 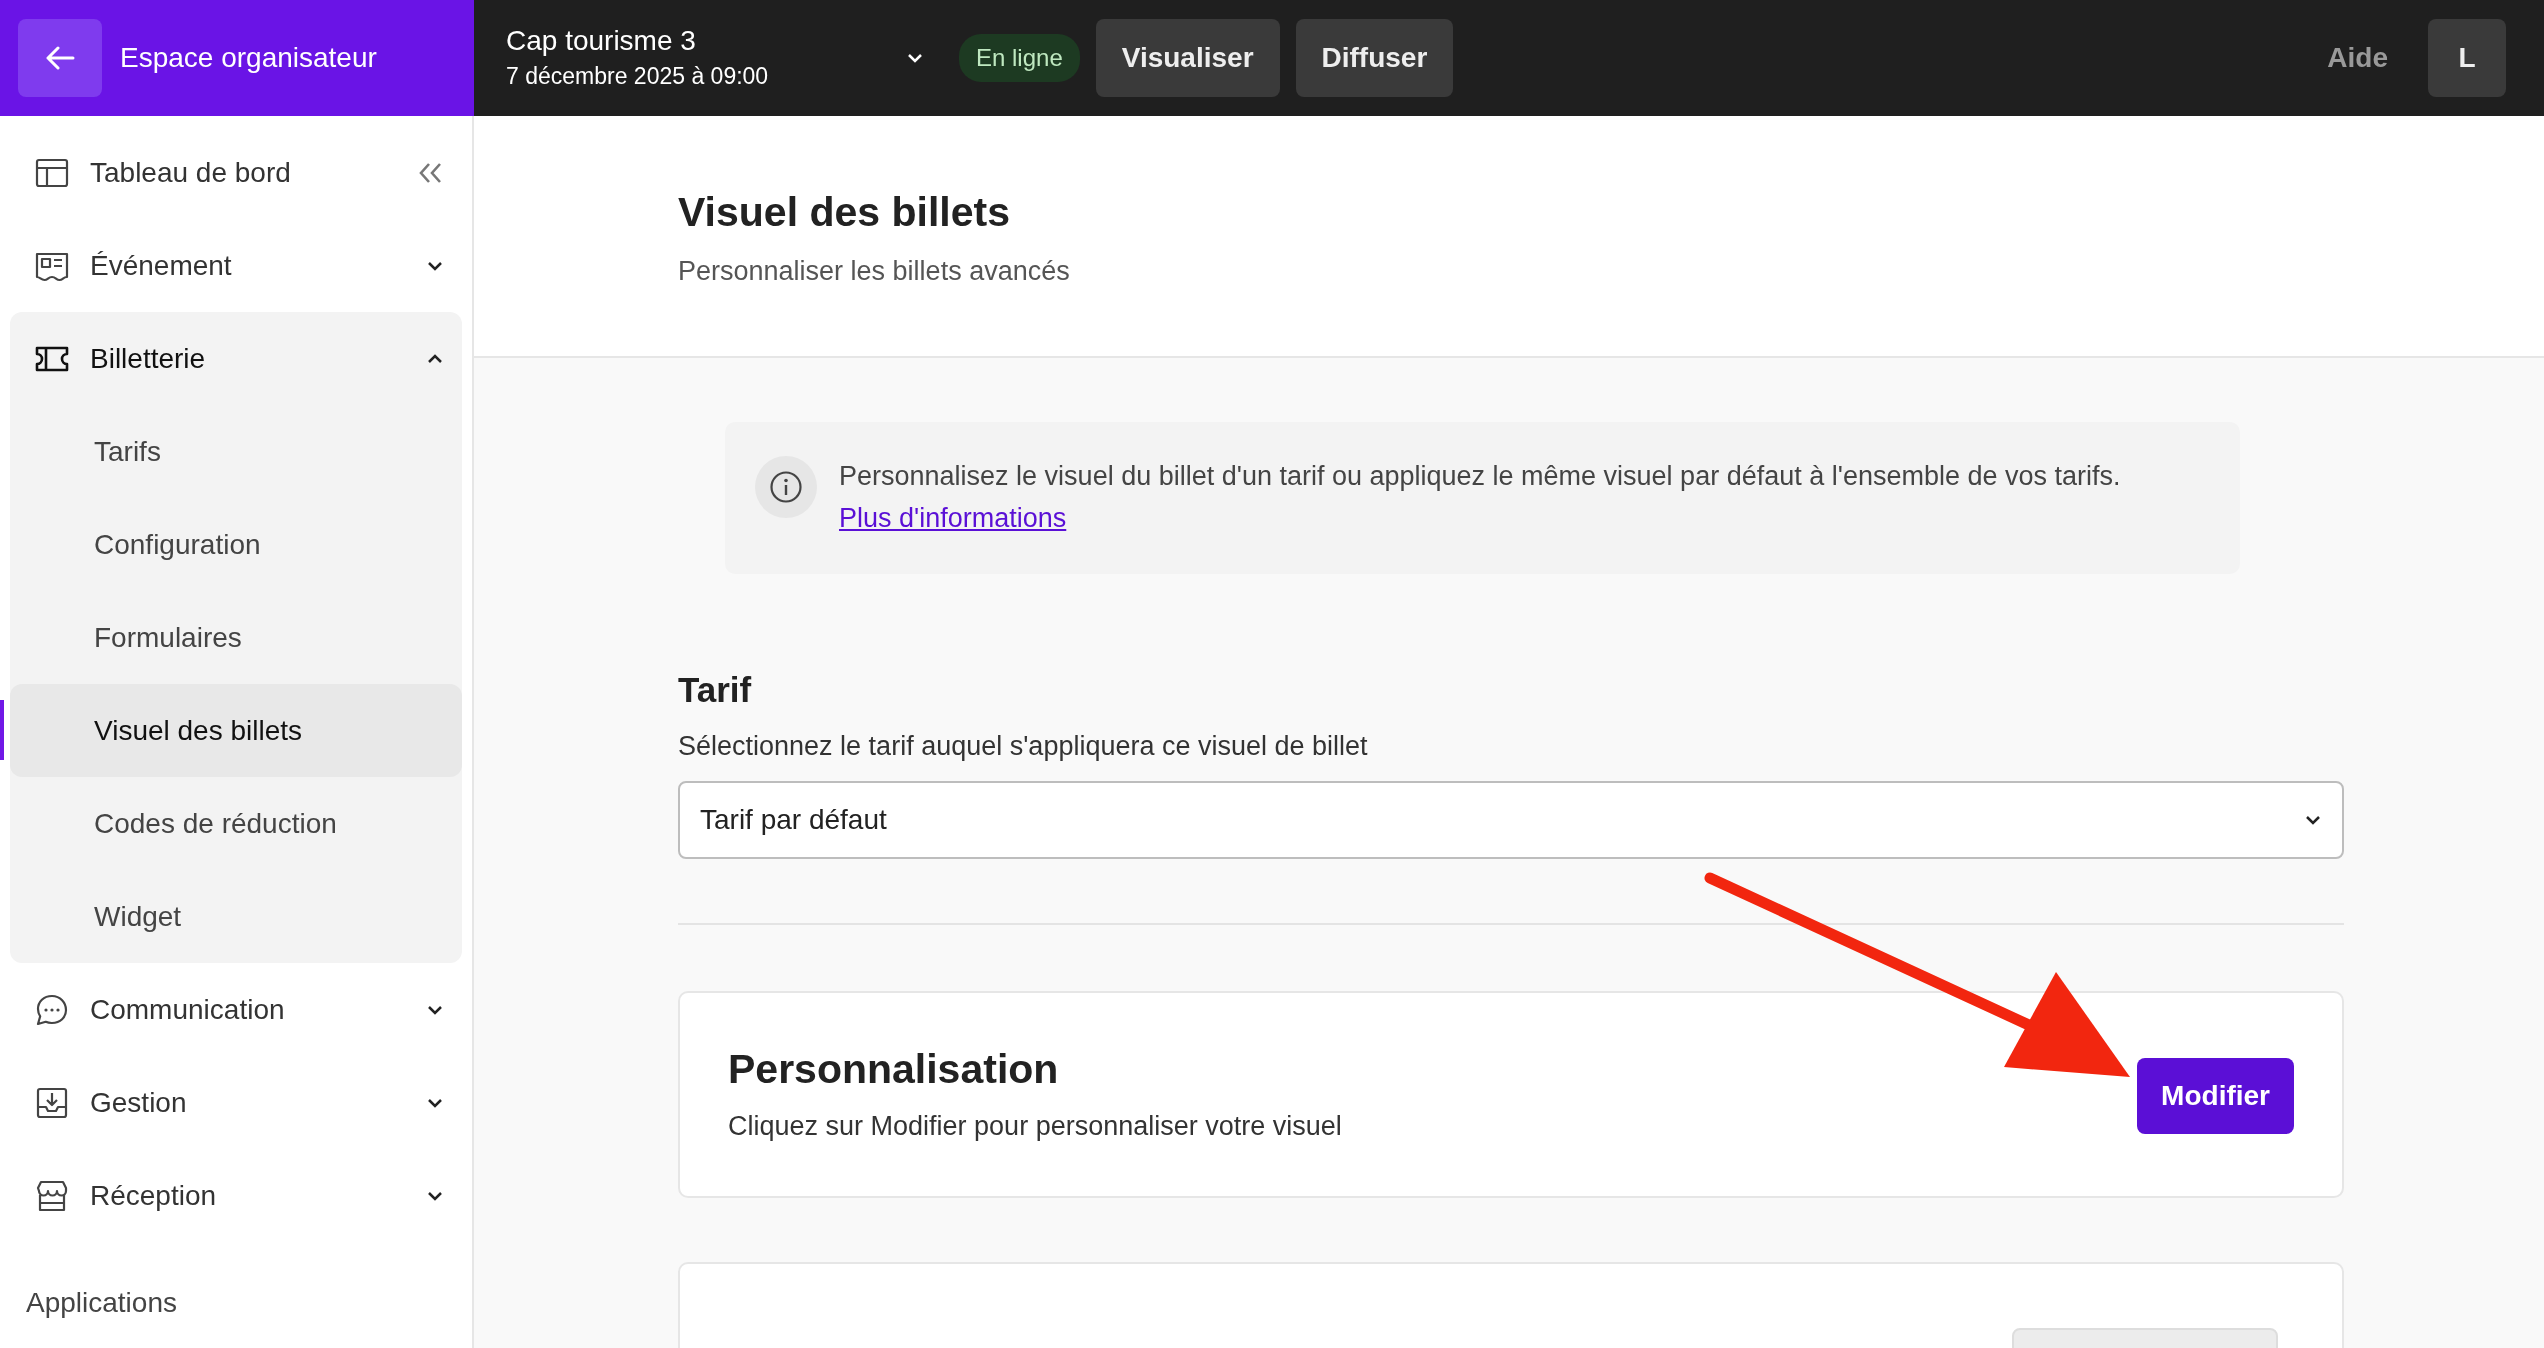 What do you see at coordinates (236, 451) in the screenshot?
I see `sidebar-subitem: Tarifs` at bounding box center [236, 451].